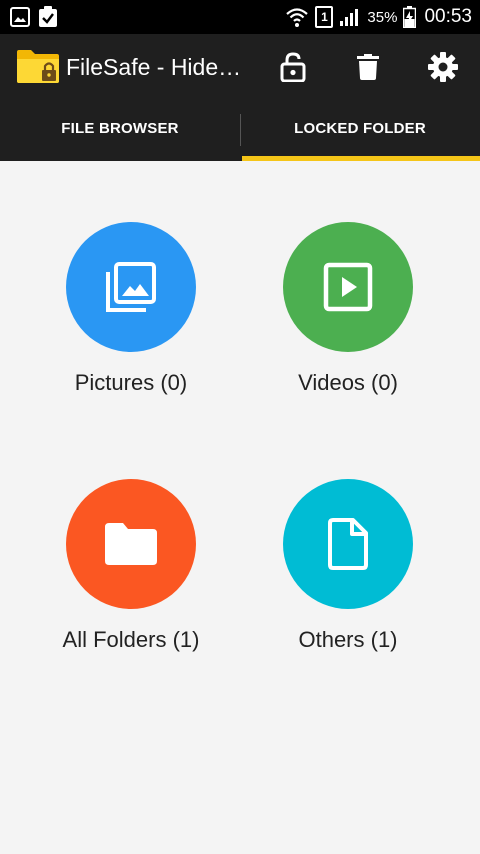 The width and height of the screenshot is (480, 854). What do you see at coordinates (48, 16) in the screenshot?
I see `clipboard-check-icon` at bounding box center [48, 16].